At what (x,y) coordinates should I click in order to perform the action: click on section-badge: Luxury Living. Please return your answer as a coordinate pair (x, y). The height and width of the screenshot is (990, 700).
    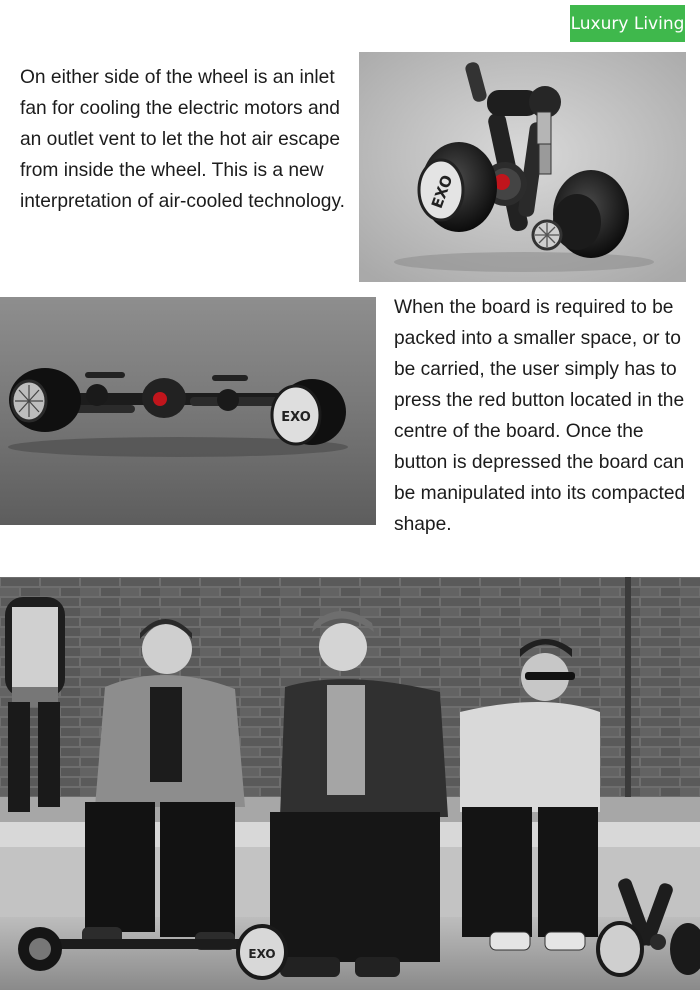
    Looking at the image, I should click on (627, 23).